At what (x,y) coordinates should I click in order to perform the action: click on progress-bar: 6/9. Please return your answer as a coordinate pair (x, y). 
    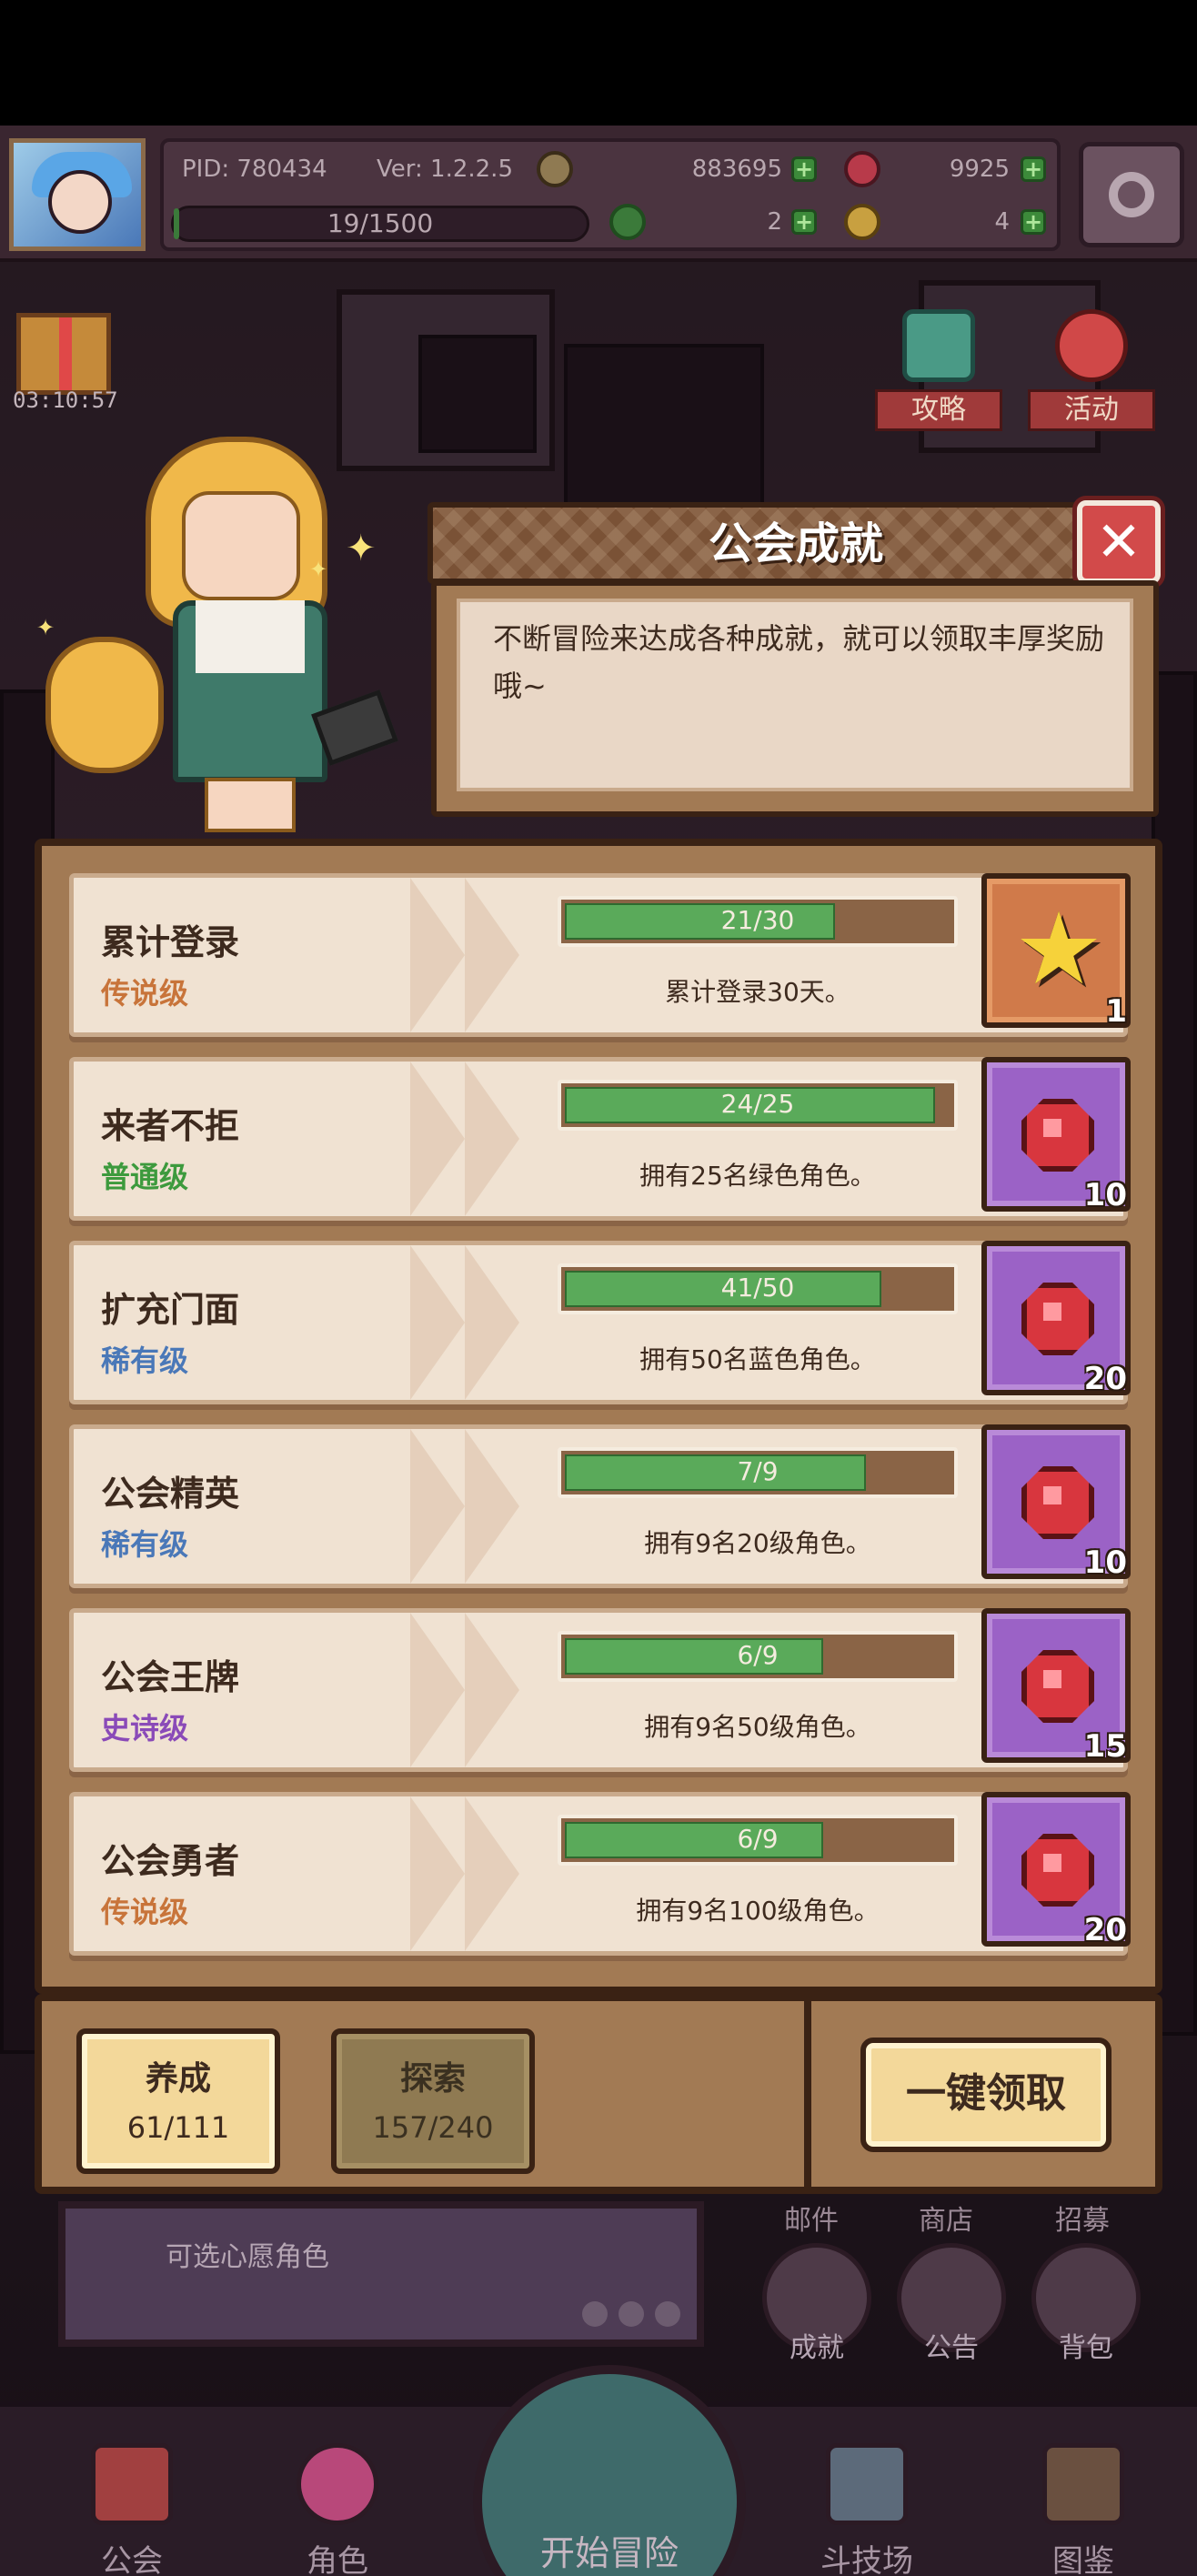
    Looking at the image, I should click on (758, 1656).